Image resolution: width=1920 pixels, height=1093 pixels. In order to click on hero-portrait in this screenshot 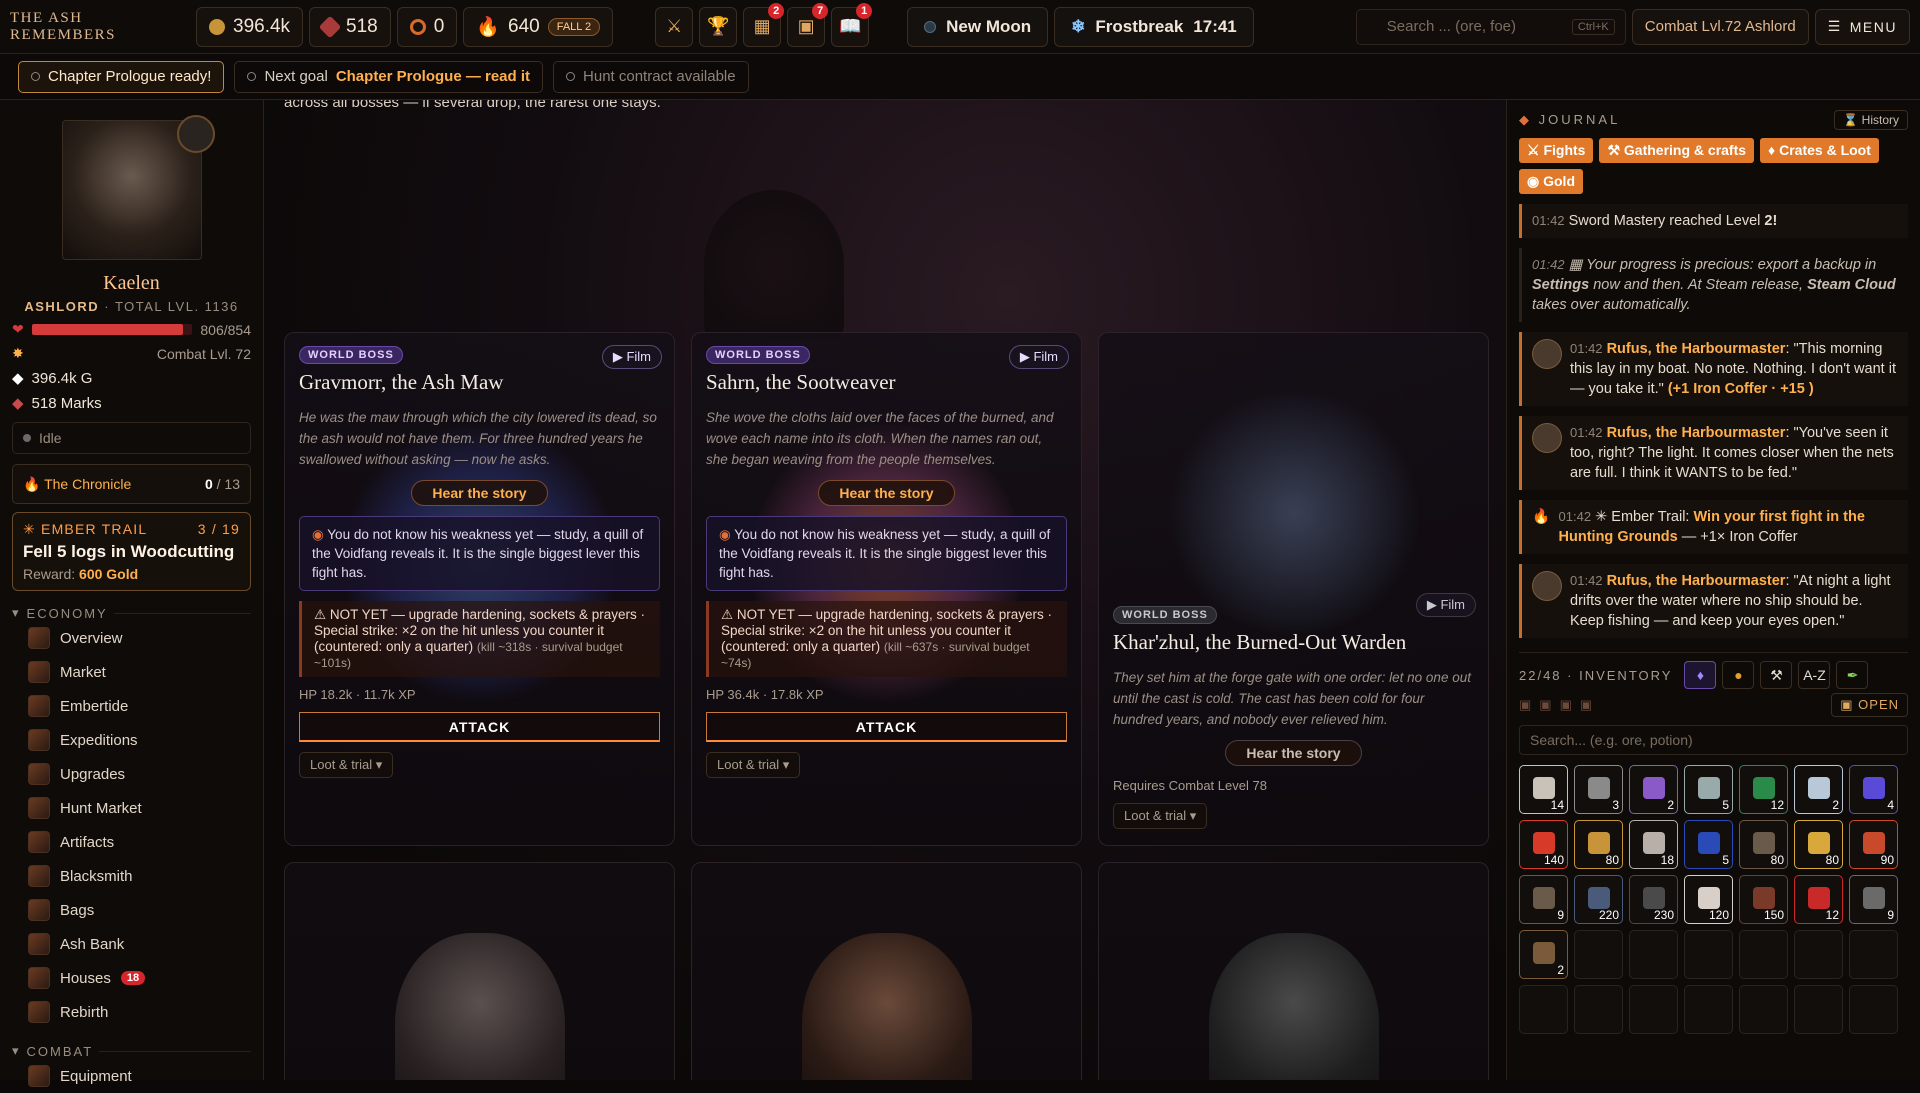, I will do `click(138, 187)`.